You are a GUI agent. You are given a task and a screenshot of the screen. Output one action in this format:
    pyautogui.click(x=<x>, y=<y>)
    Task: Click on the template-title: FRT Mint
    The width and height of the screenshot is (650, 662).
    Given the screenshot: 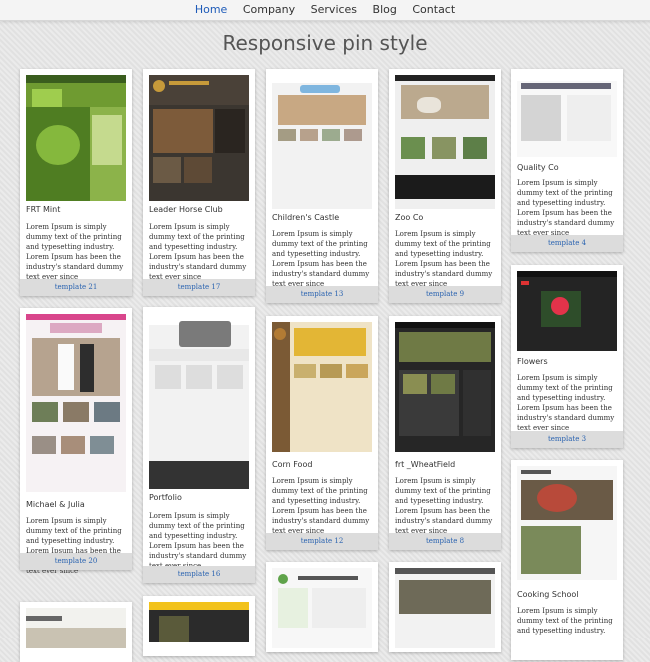 What is the action you would take?
    pyautogui.click(x=43, y=209)
    